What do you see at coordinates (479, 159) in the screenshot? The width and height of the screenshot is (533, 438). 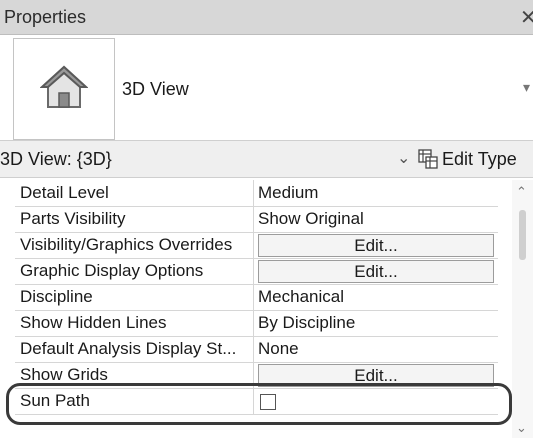 I see `edit-type-label: Edit Type` at bounding box center [479, 159].